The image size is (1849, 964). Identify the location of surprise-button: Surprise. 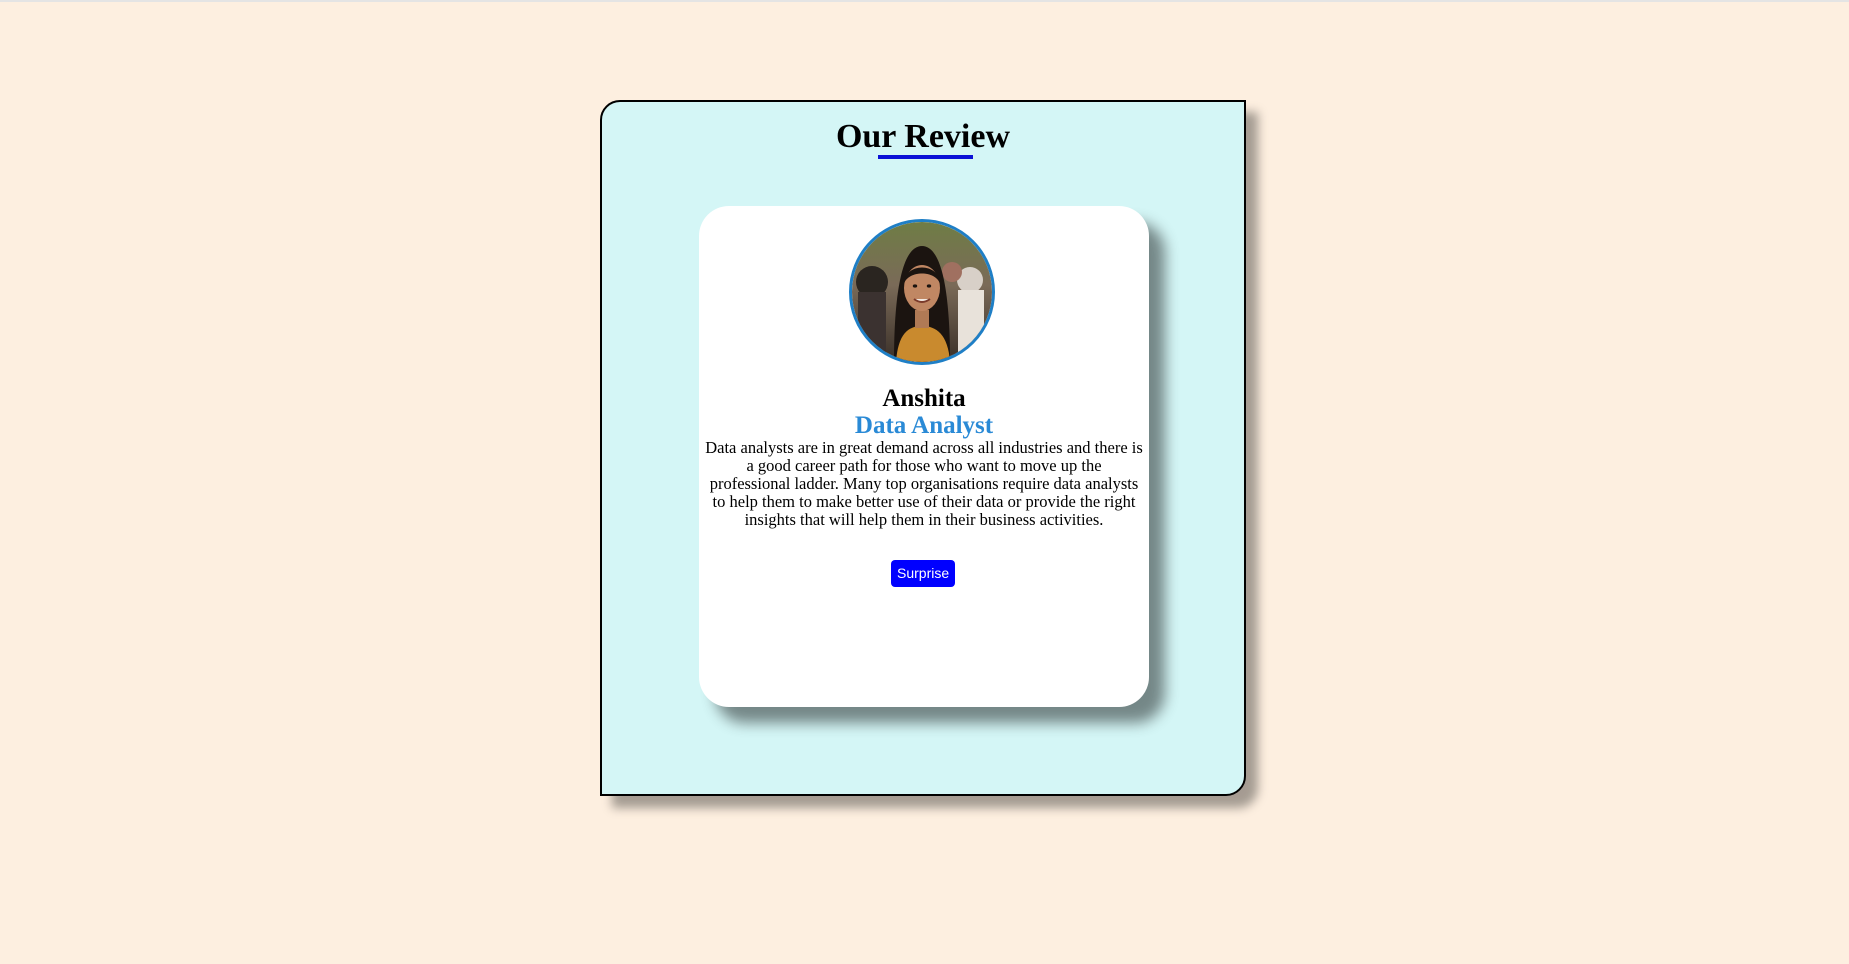
(923, 573).